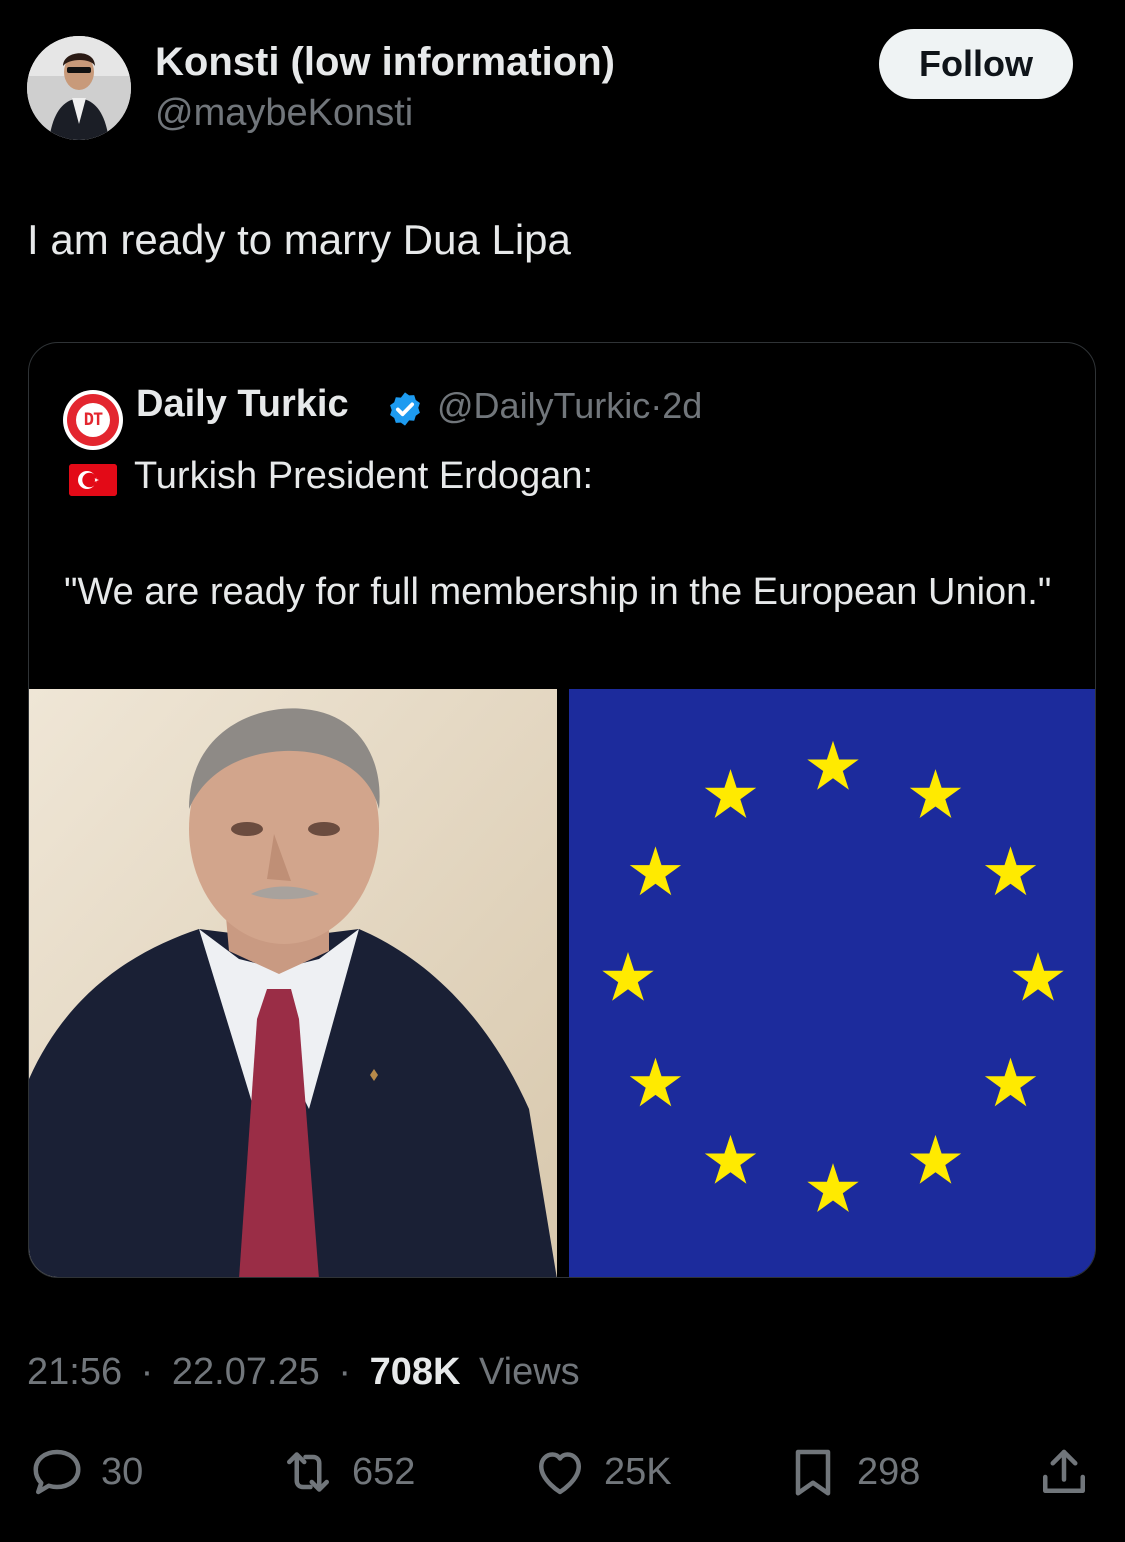 This screenshot has width=1125, height=1542. I want to click on tweet-date: 22.07.25, so click(246, 1372).